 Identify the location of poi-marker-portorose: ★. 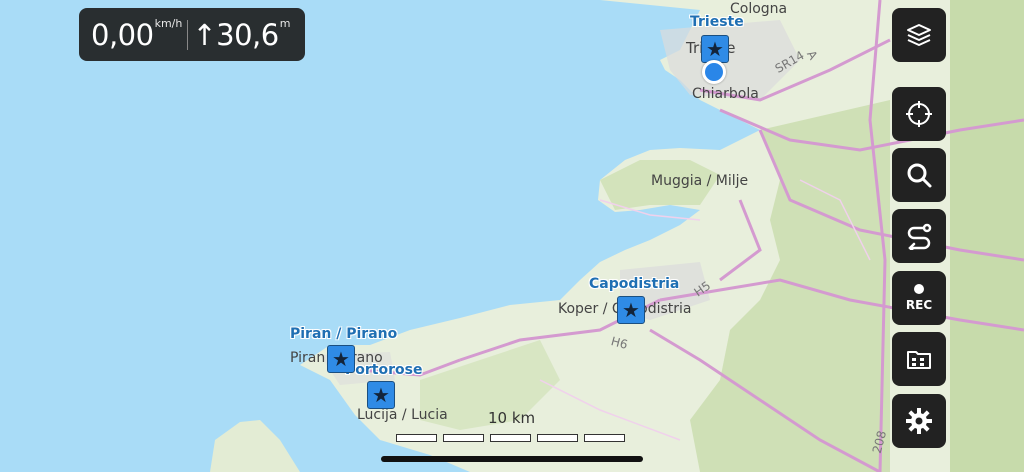
(381, 395).